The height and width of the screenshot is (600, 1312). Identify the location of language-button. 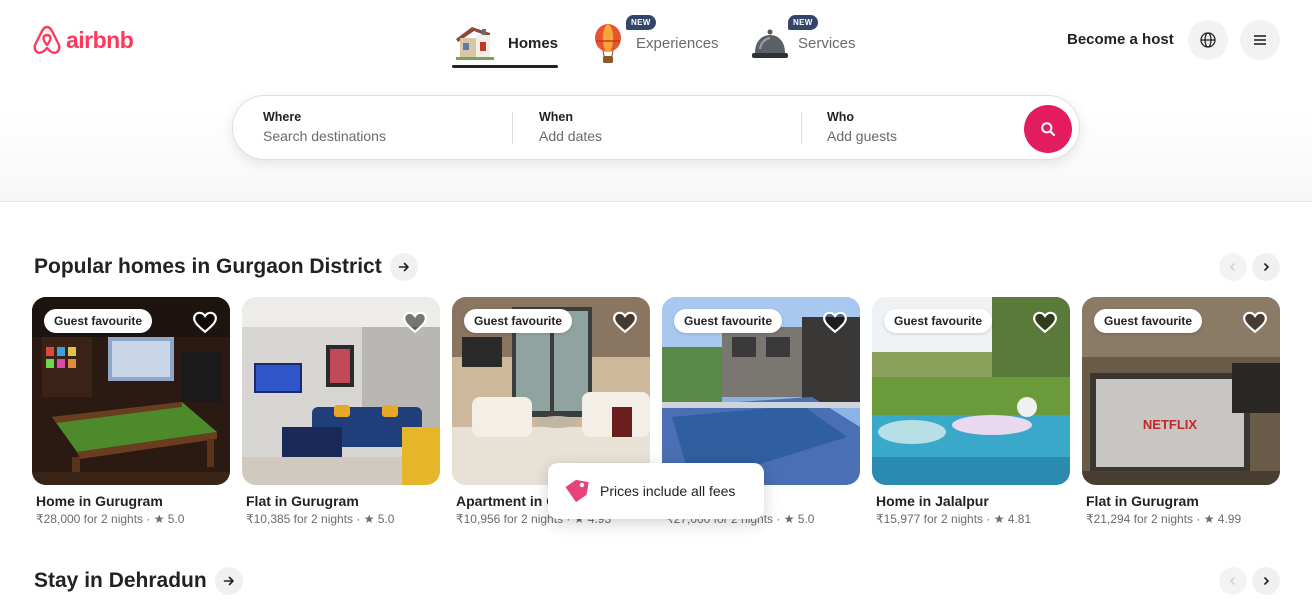
(1208, 40).